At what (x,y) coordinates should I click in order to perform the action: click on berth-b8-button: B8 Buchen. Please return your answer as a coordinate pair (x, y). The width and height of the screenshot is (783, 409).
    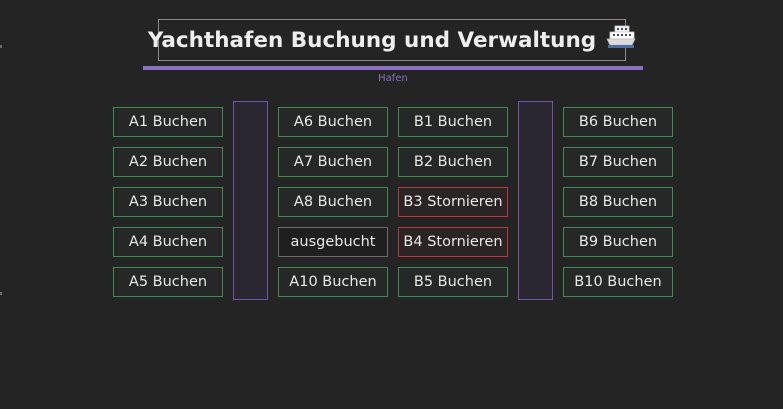
    Looking at the image, I should click on (618, 202).